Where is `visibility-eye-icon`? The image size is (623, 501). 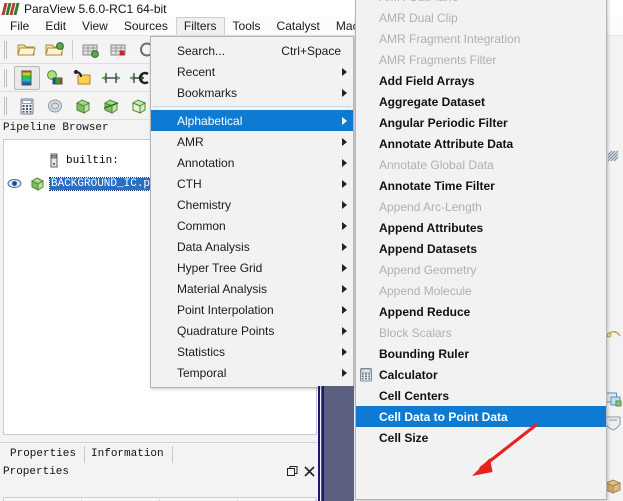 visibility-eye-icon is located at coordinates (14, 184).